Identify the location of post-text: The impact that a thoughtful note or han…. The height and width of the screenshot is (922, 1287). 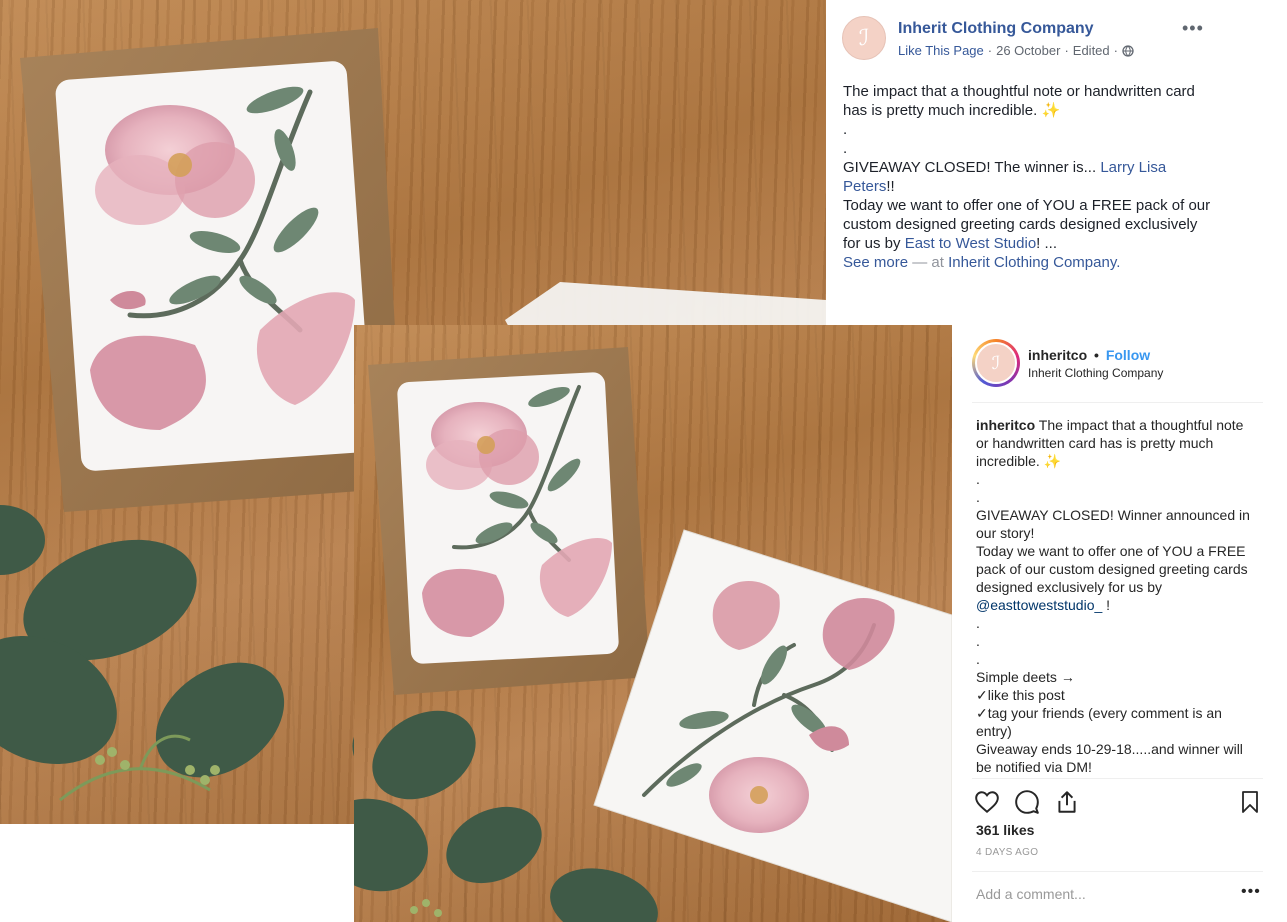
(1028, 177).